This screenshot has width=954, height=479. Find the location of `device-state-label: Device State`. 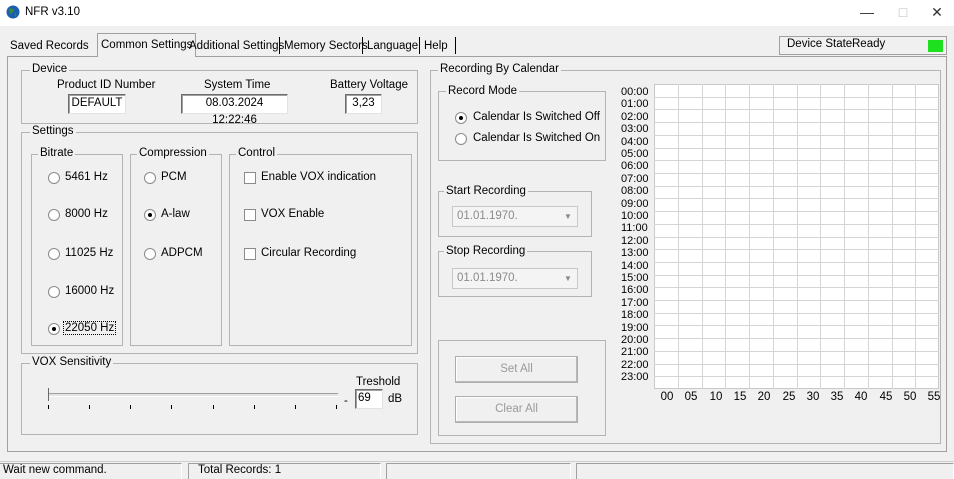

device-state-label: Device State is located at coordinates (820, 44).